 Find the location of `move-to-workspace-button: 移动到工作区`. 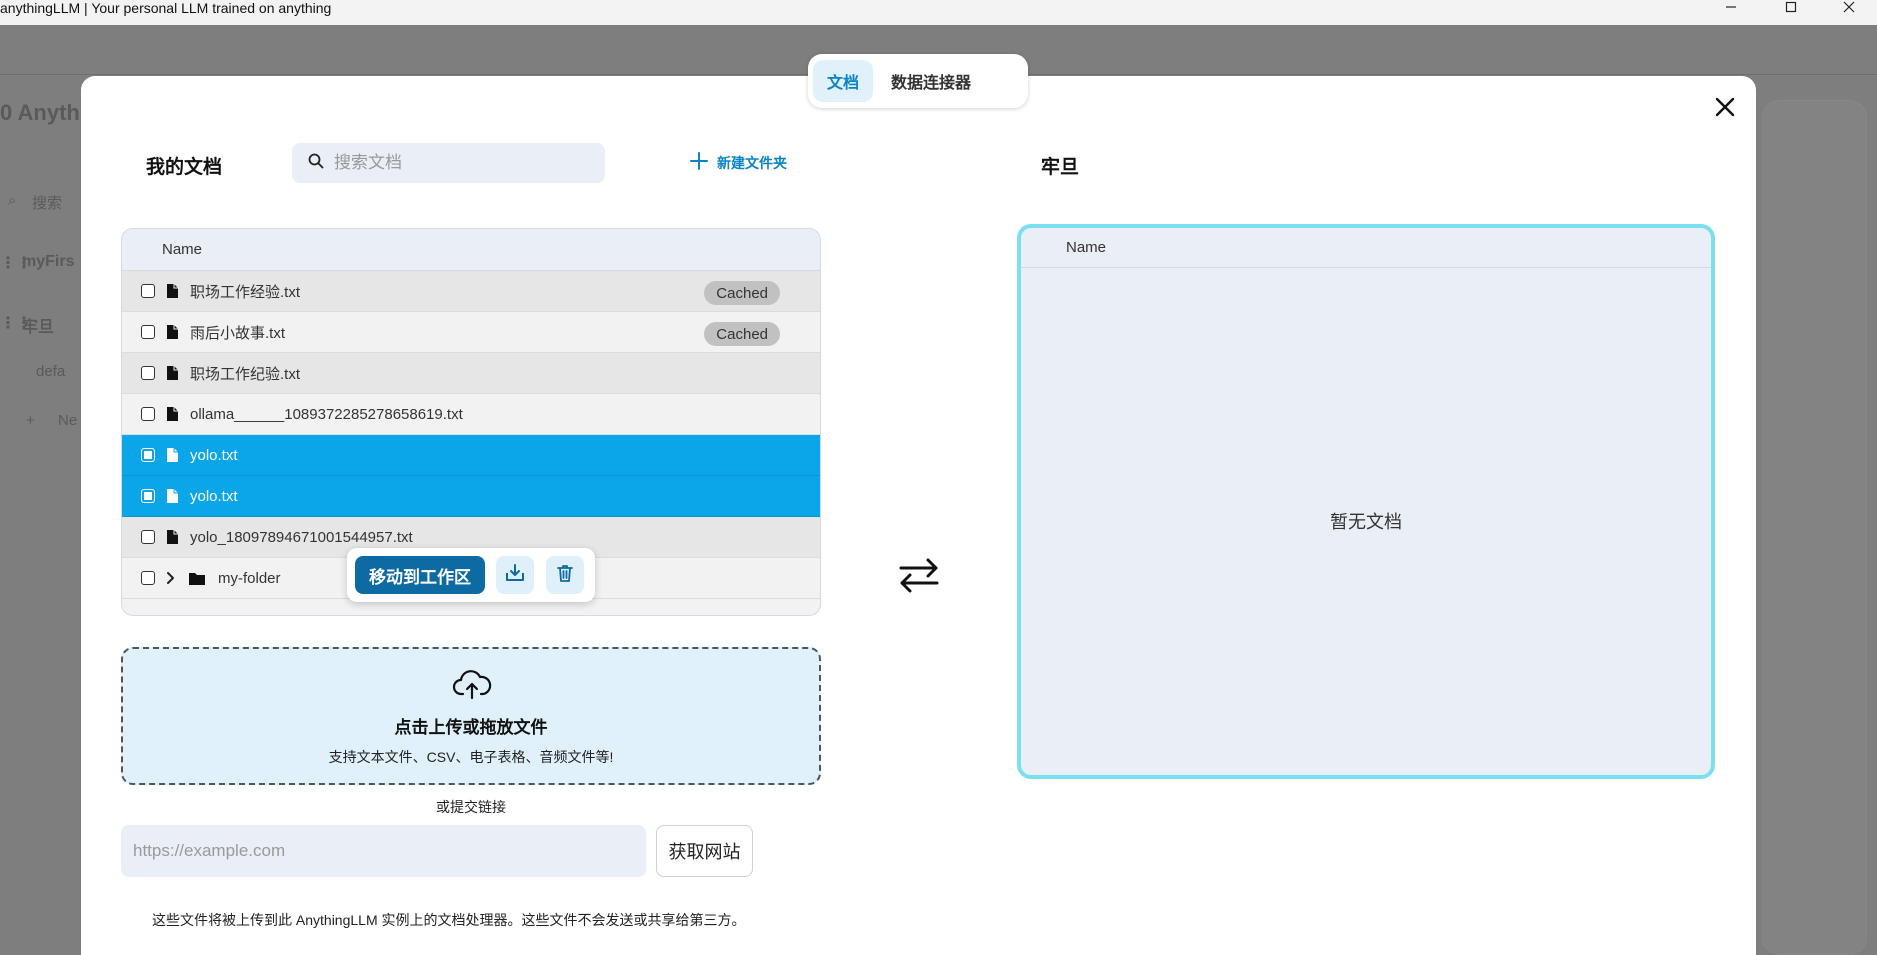

move-to-workspace-button: 移动到工作区 is located at coordinates (420, 575).